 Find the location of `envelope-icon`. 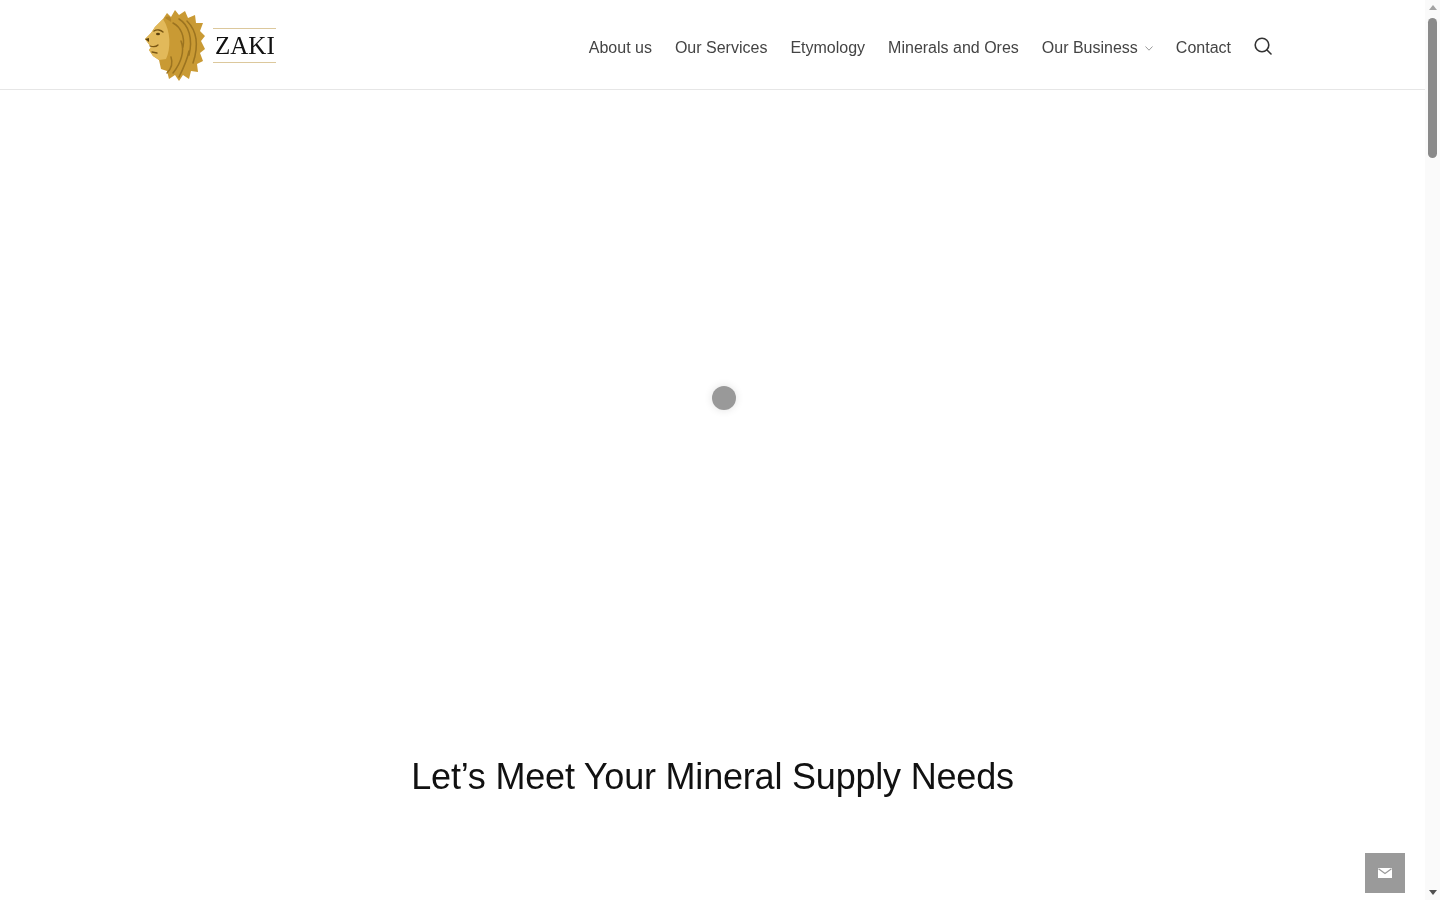

envelope-icon is located at coordinates (1385, 873).